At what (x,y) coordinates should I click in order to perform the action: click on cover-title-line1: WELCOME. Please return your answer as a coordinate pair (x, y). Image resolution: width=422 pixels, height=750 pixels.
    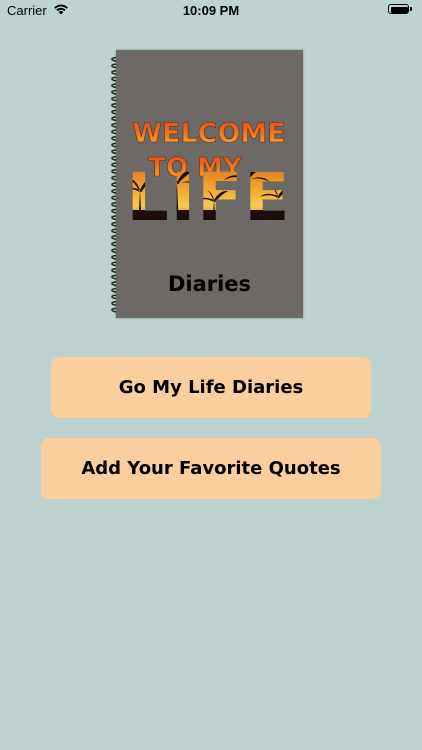
    Looking at the image, I should click on (209, 133).